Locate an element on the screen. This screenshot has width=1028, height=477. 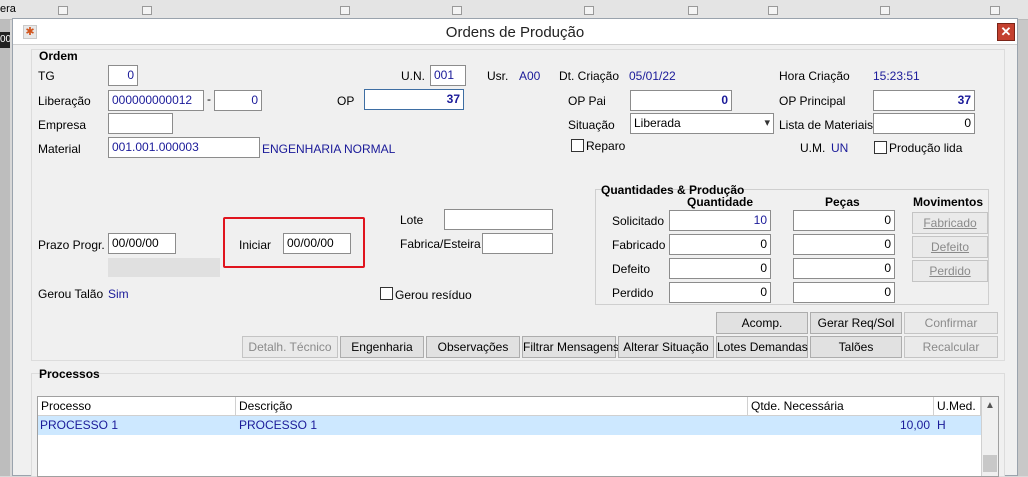
acomp-button: Acomp. is located at coordinates (762, 323).